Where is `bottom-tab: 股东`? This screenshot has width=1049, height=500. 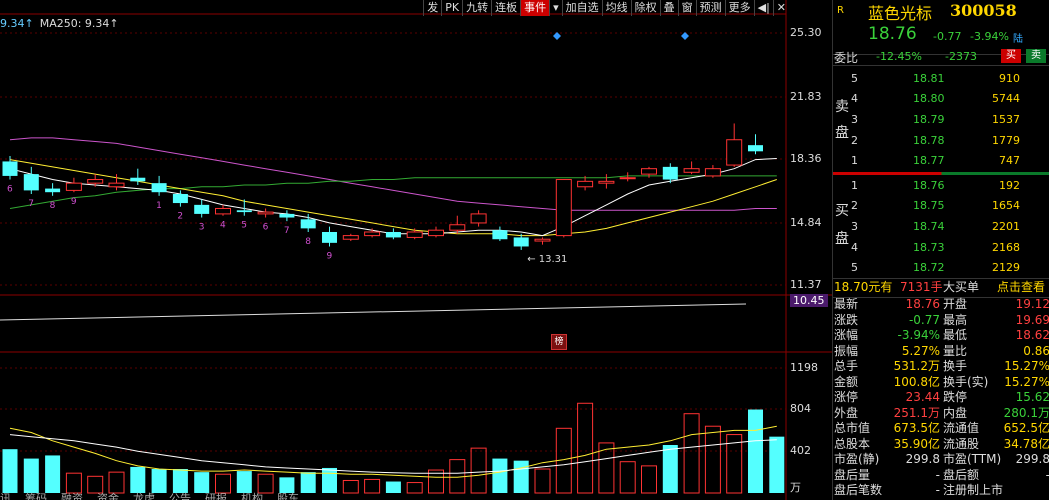
bottom-tab: 股东 is located at coordinates (288, 495).